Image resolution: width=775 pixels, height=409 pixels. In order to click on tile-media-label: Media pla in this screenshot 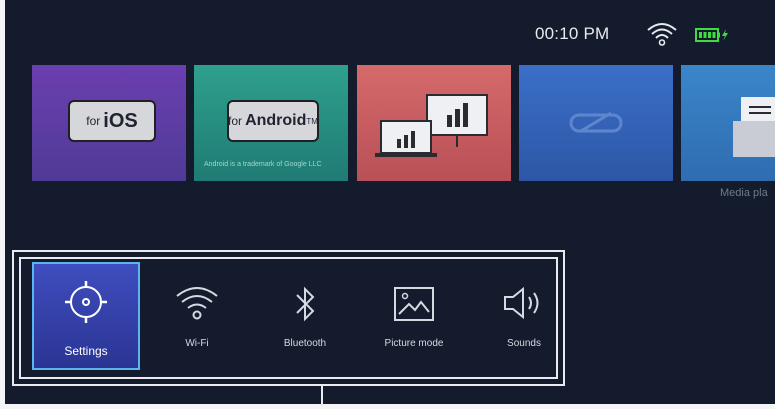, I will do `click(744, 193)`.